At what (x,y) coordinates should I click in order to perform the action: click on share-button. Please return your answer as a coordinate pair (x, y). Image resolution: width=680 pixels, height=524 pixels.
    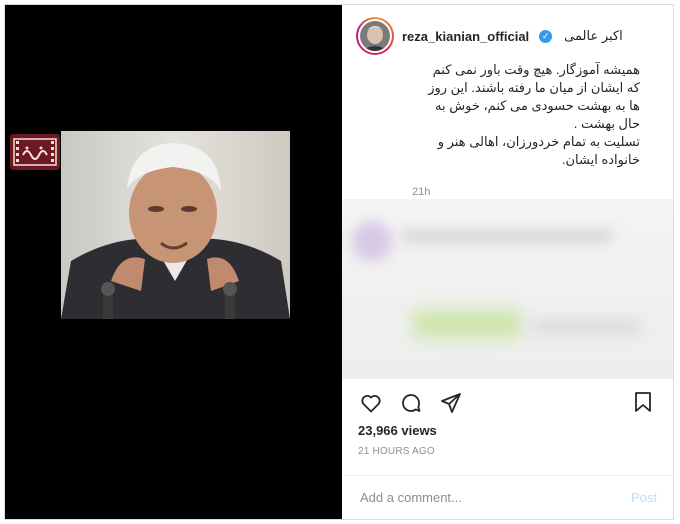
    Looking at the image, I should click on (451, 403).